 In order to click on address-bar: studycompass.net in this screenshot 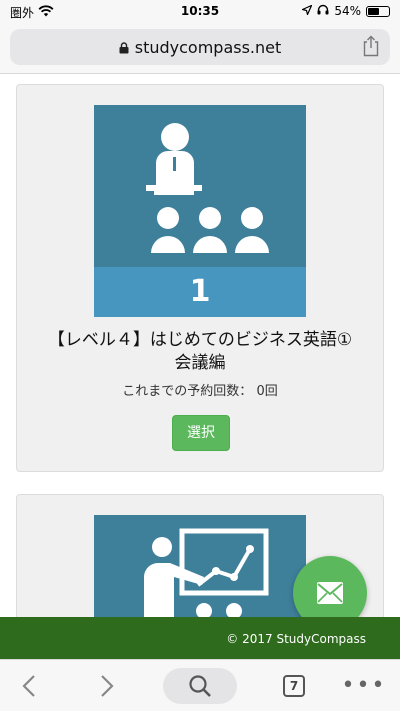, I will do `click(200, 47)`.